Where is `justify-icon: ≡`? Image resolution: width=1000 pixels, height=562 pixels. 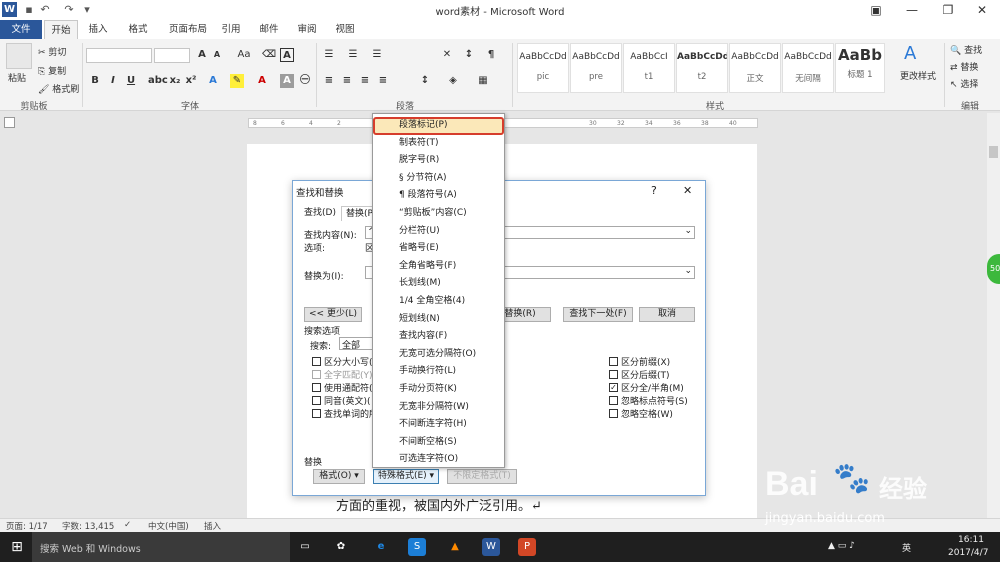 justify-icon: ≡ is located at coordinates (383, 81).